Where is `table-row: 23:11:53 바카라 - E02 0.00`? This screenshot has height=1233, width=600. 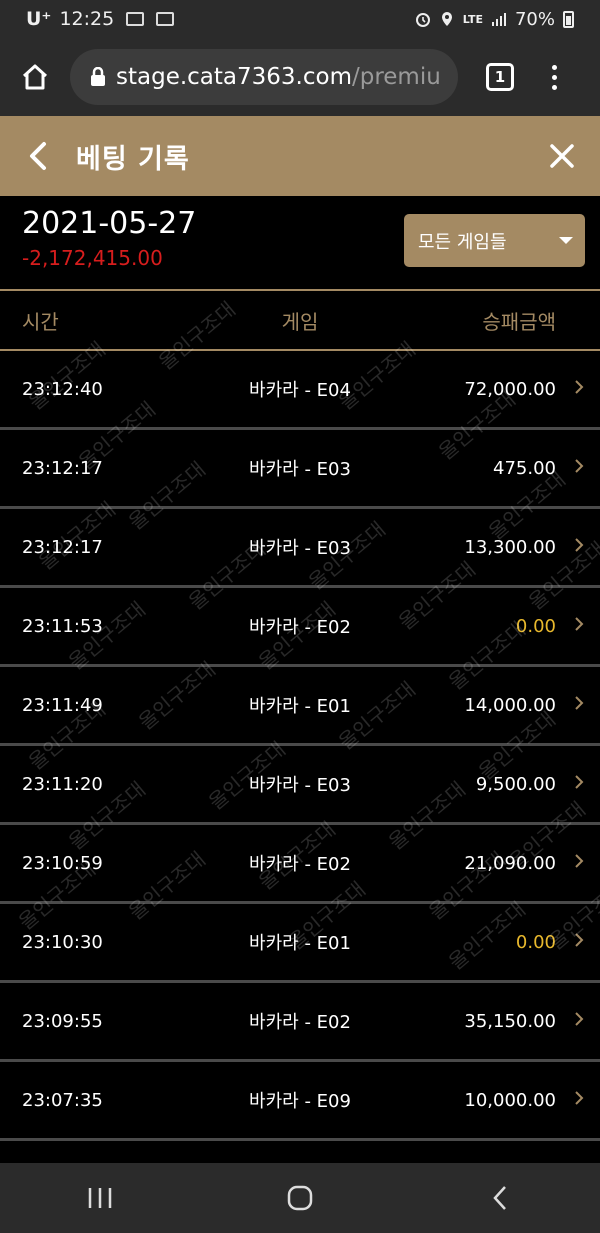 table-row: 23:11:53 바카라 - E02 0.00 is located at coordinates (300, 627).